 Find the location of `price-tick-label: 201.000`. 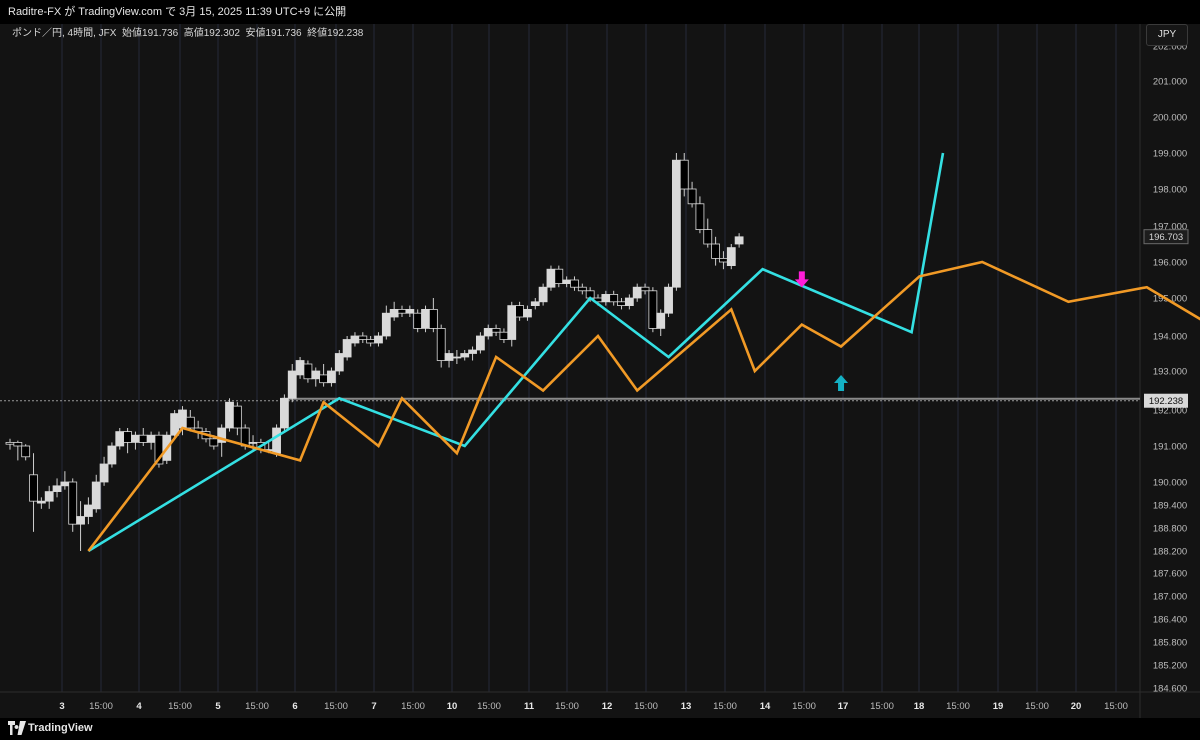

price-tick-label: 201.000 is located at coordinates (1170, 82).